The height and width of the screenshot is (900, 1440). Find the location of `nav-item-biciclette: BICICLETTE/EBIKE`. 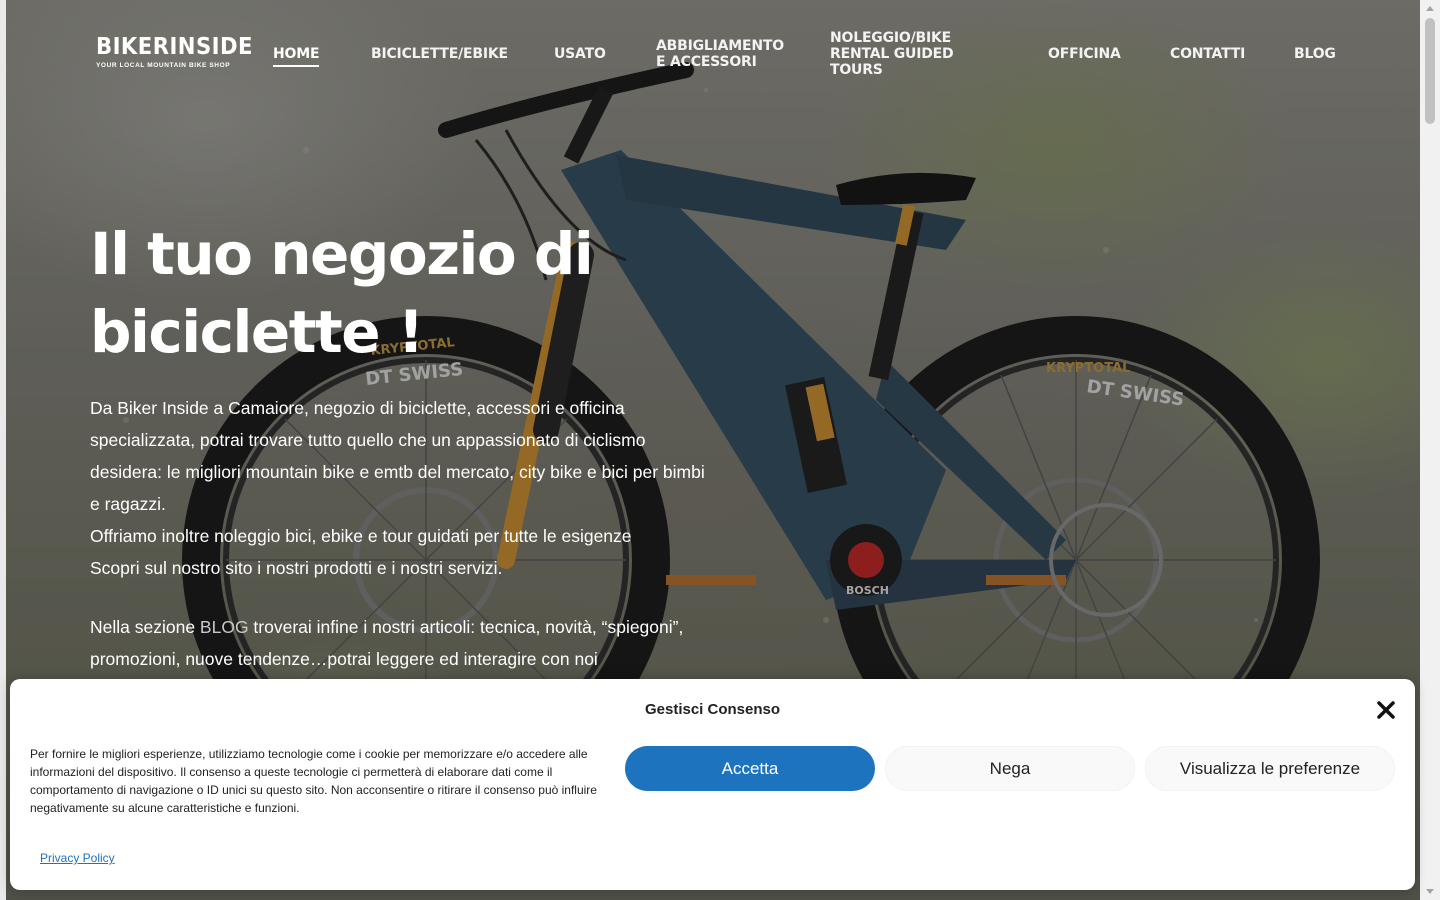

nav-item-biciclette: BICICLETTE/EBIKE is located at coordinates (439, 54).